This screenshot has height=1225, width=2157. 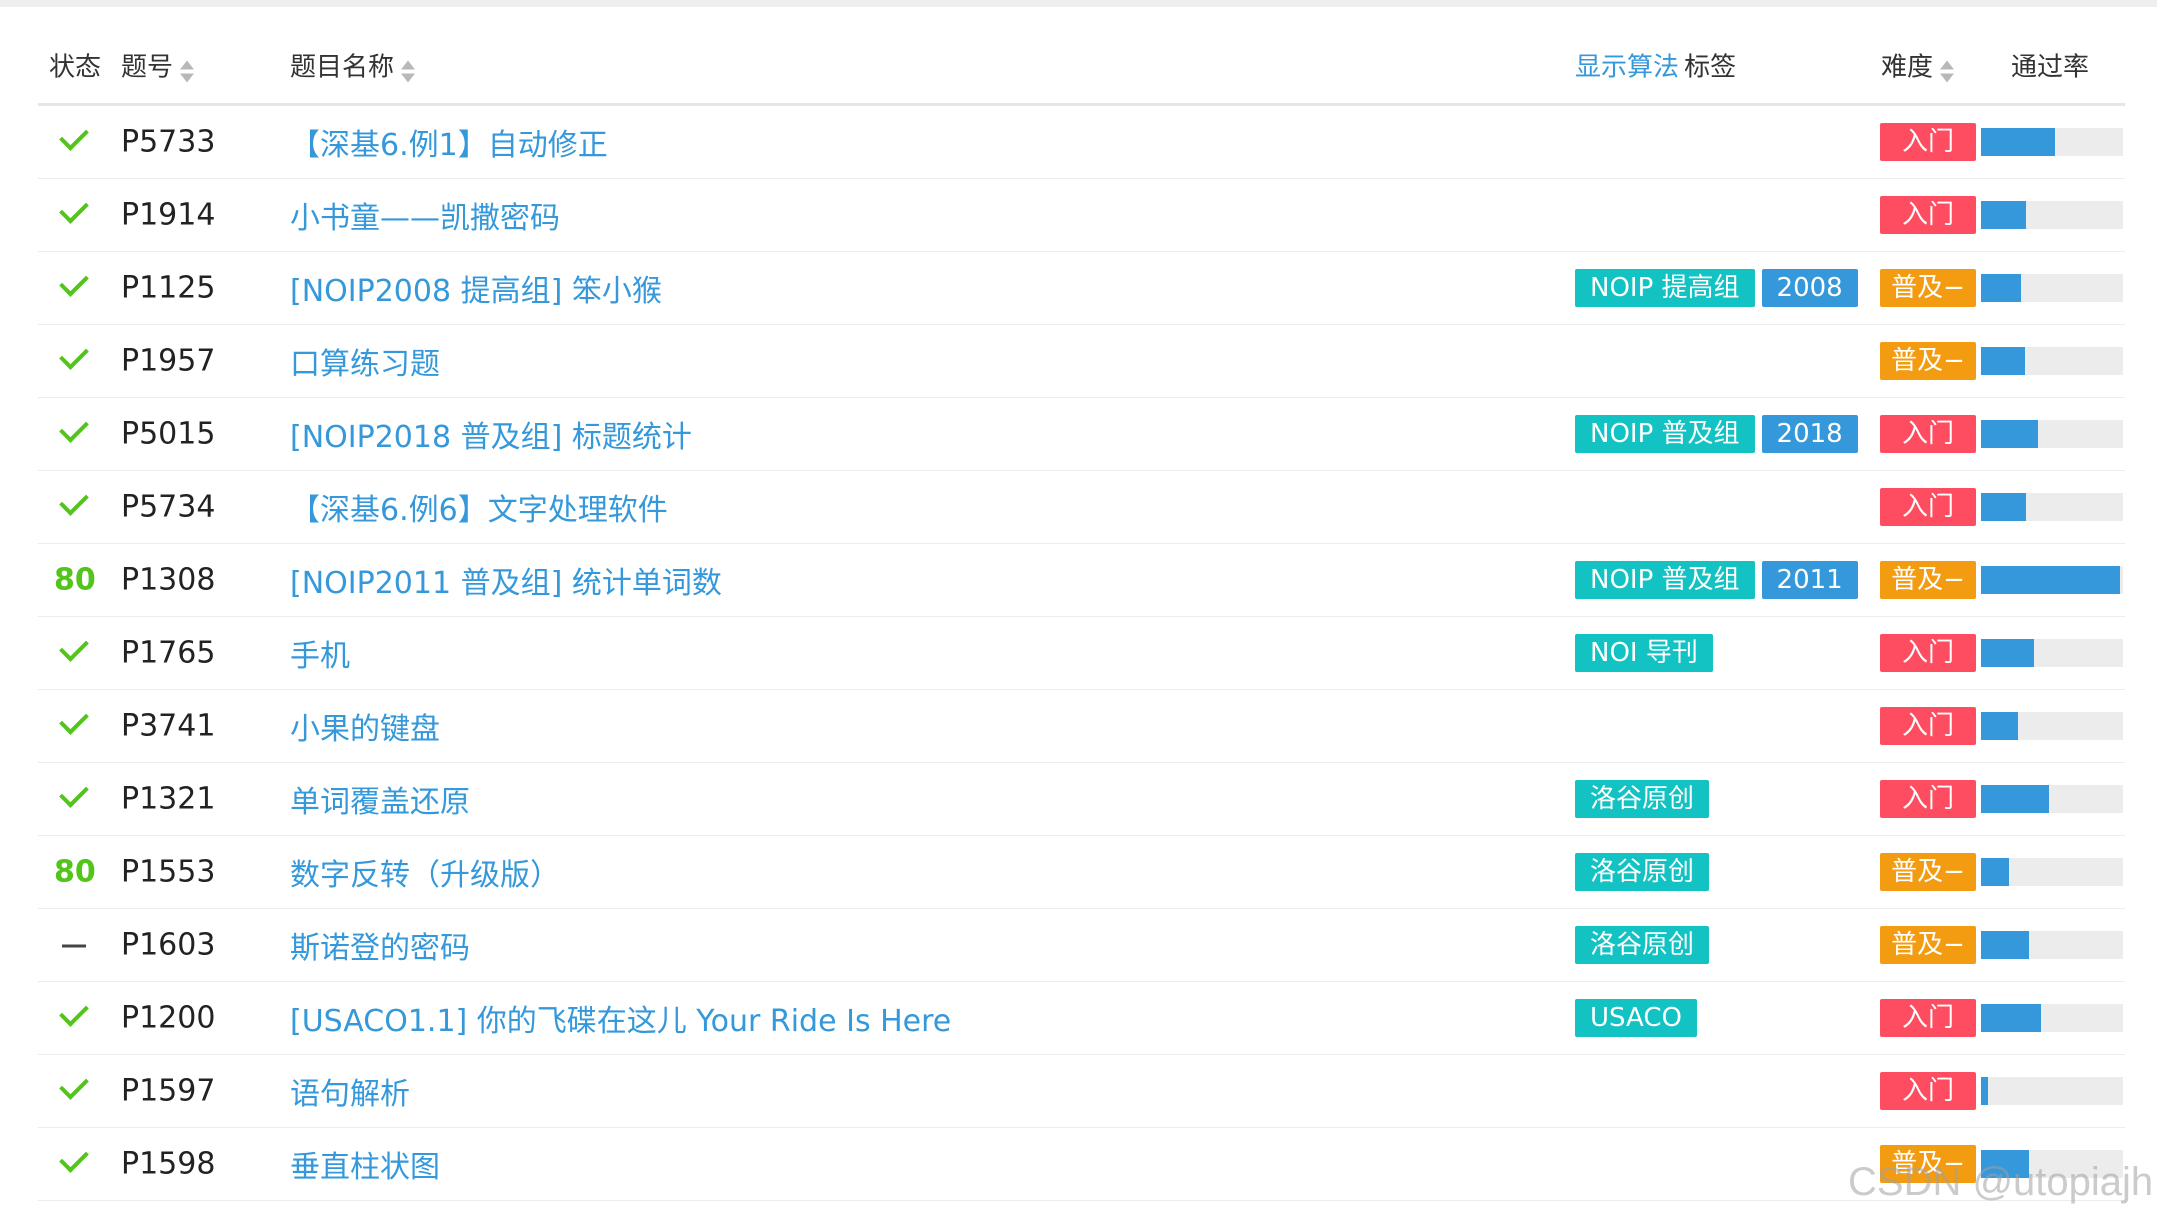 I want to click on tag-badge: NOI 导刊, so click(x=1644, y=653).